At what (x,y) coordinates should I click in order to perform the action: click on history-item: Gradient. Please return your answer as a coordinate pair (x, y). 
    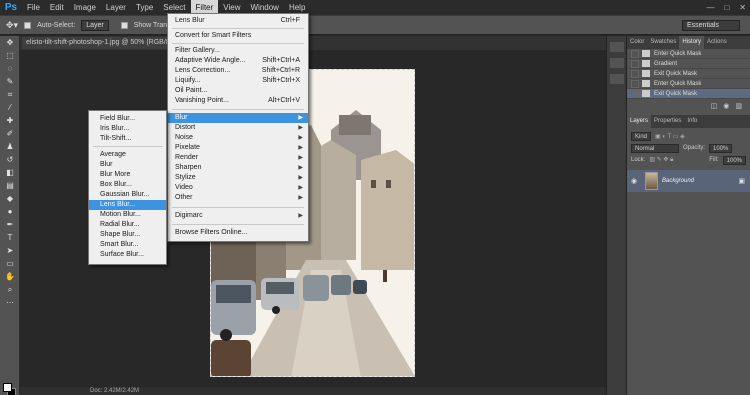
    Looking at the image, I should click on (688, 64).